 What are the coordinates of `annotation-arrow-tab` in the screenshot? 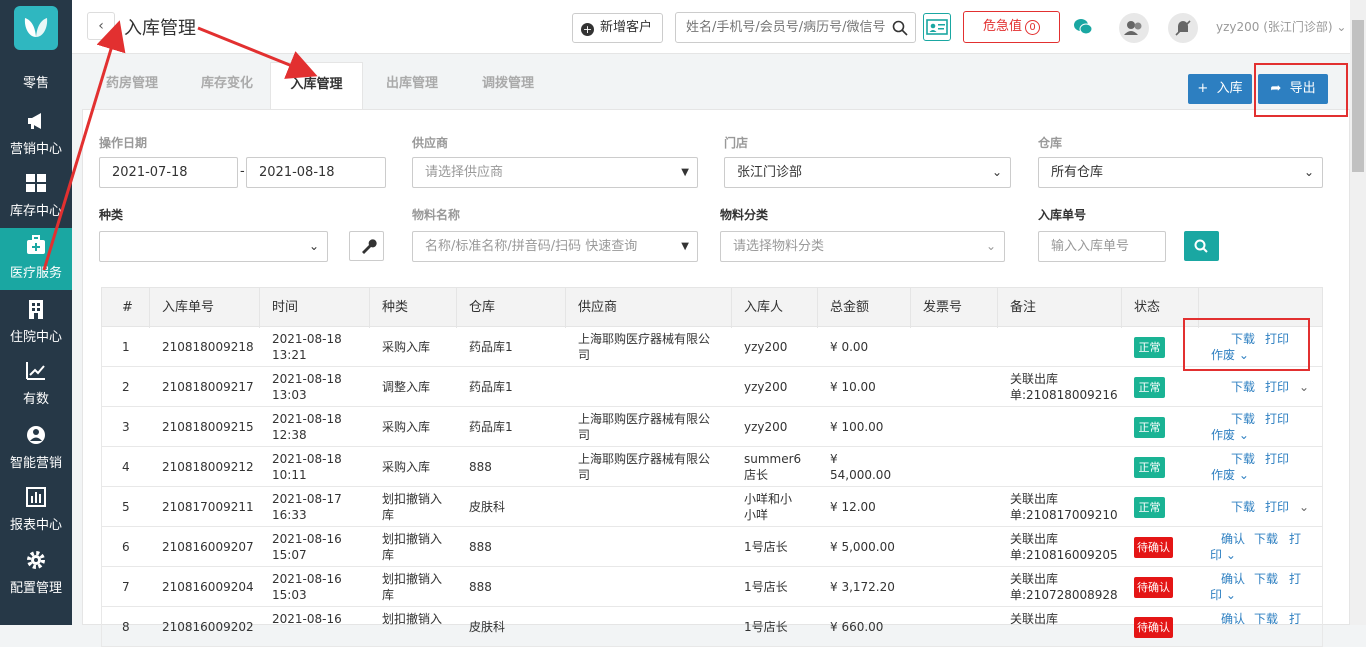 It's located at (257, 52).